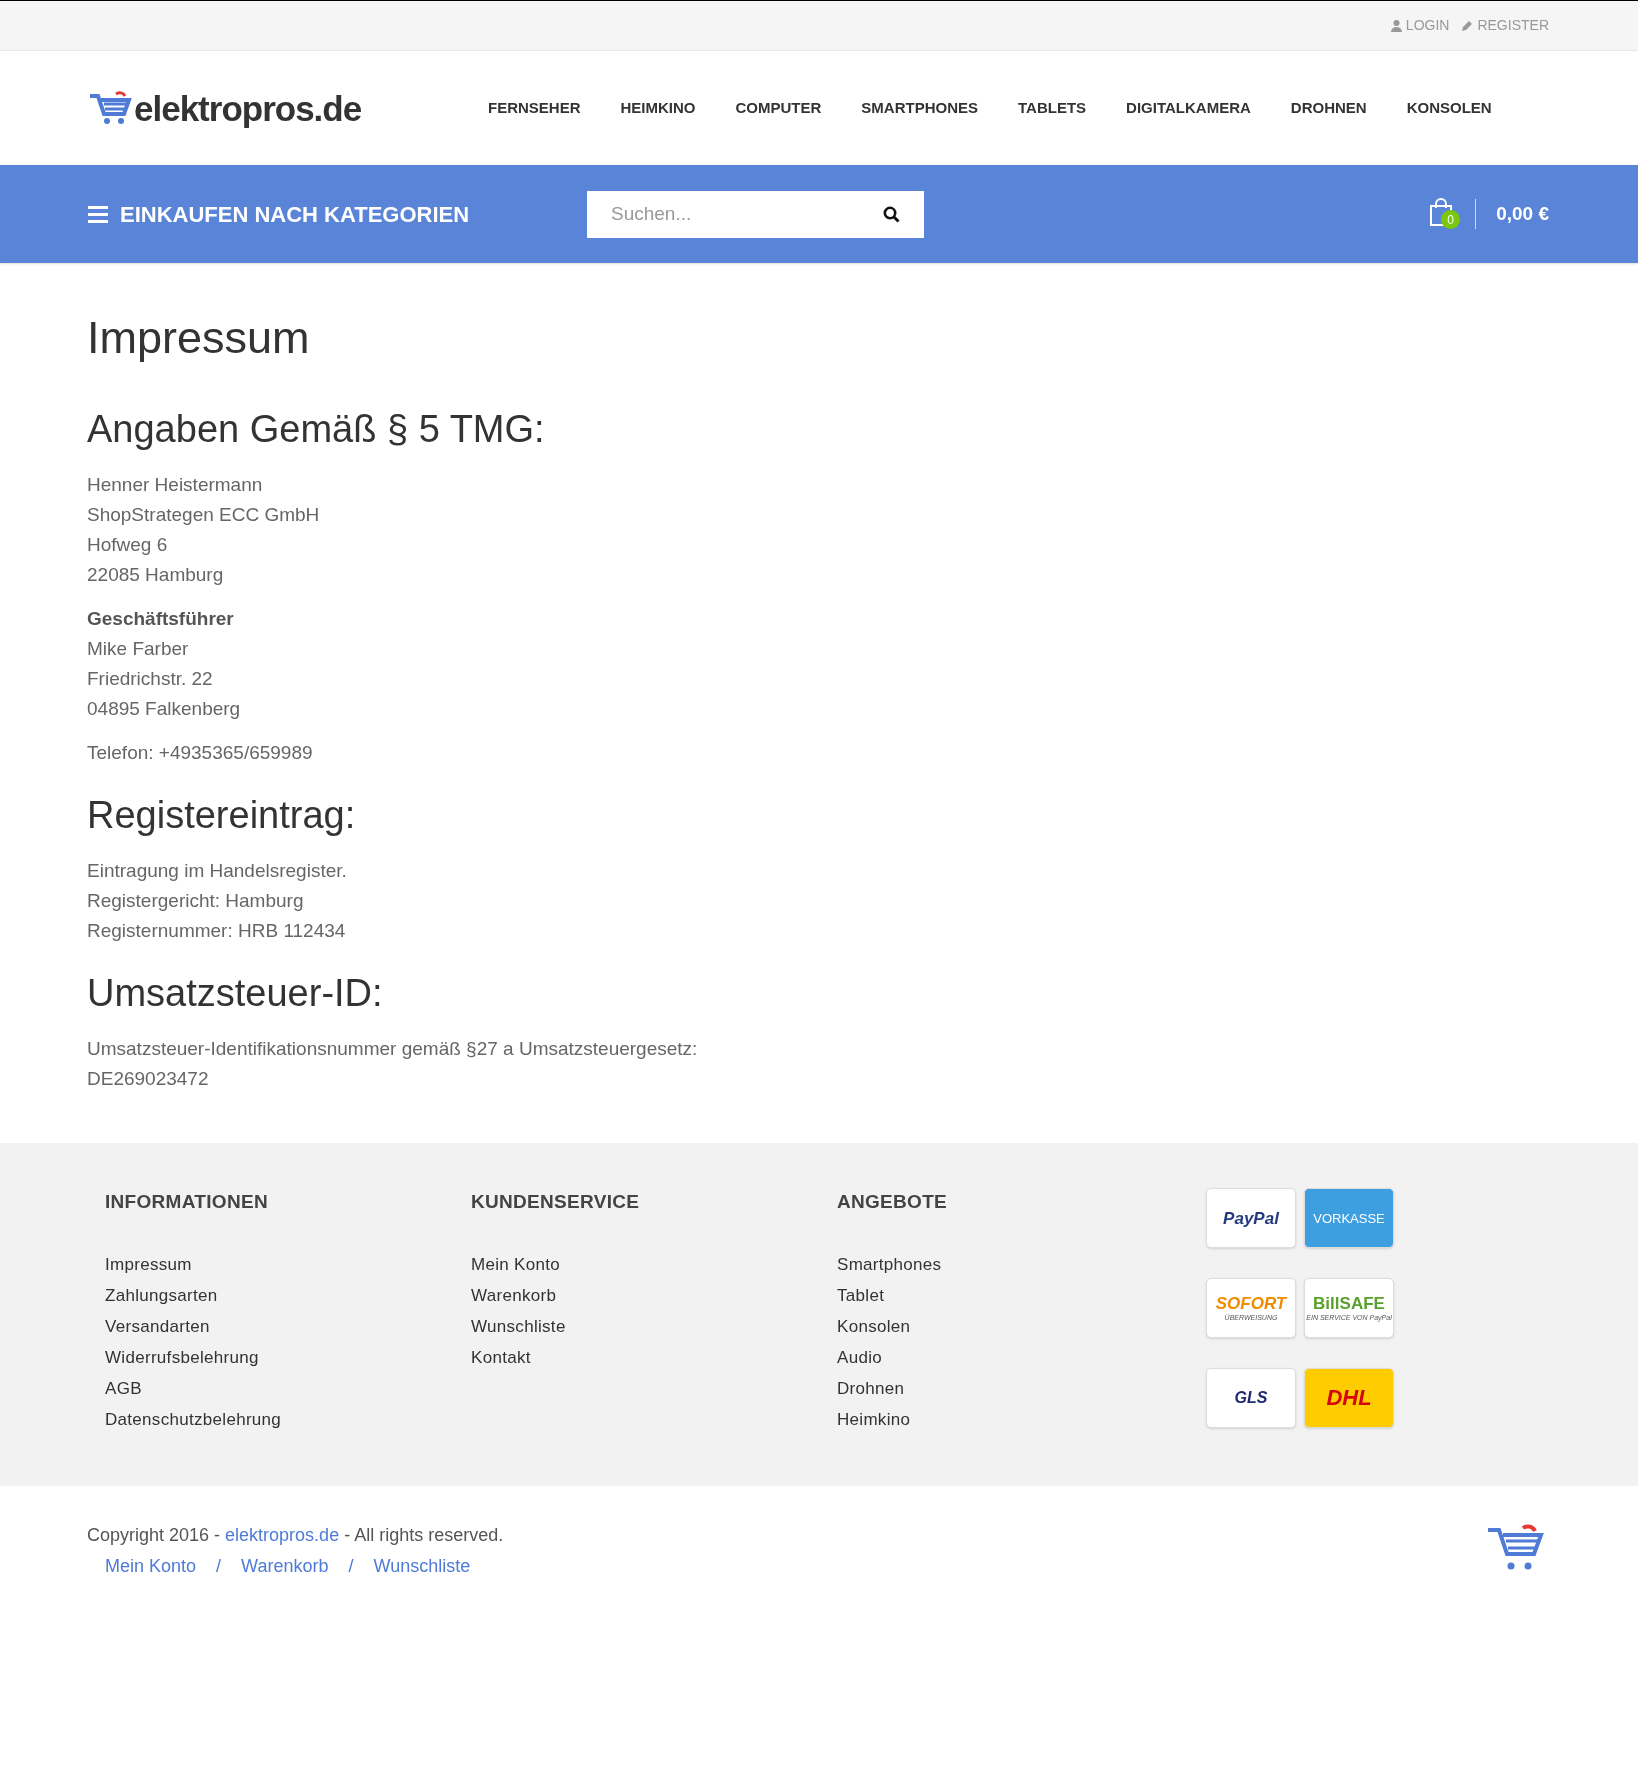  What do you see at coordinates (150, 679) in the screenshot?
I see `address-line: Friedrichstr. 22` at bounding box center [150, 679].